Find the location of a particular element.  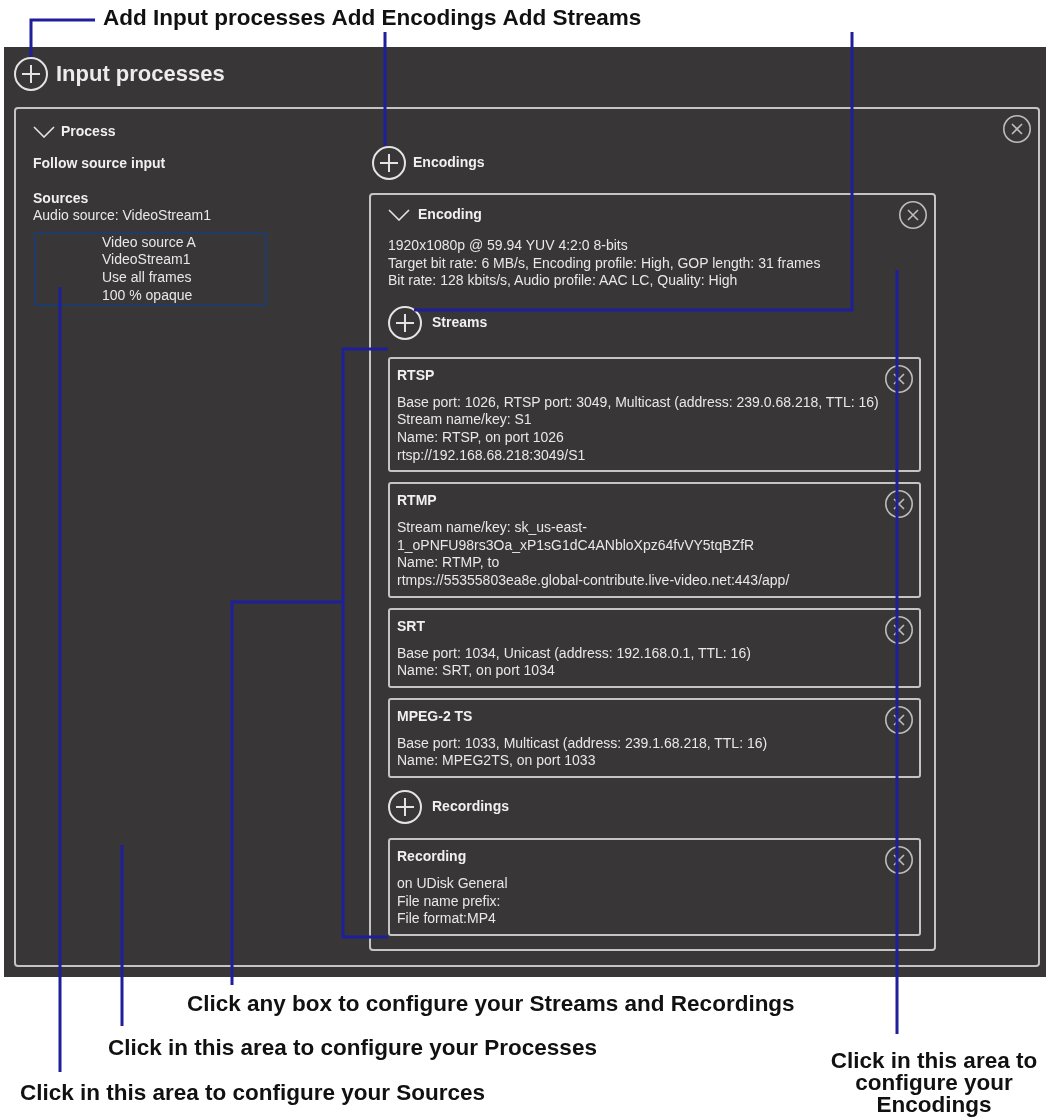

section-heading: Sources is located at coordinates (61, 198).